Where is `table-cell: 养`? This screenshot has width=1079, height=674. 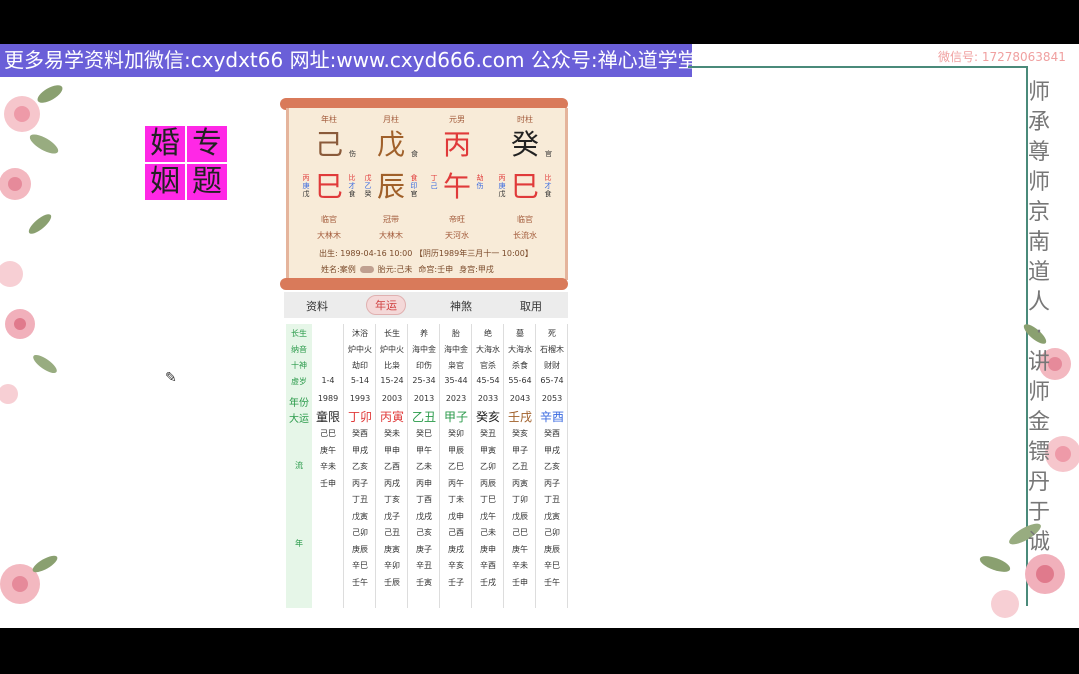
table-cell: 养 is located at coordinates (424, 333).